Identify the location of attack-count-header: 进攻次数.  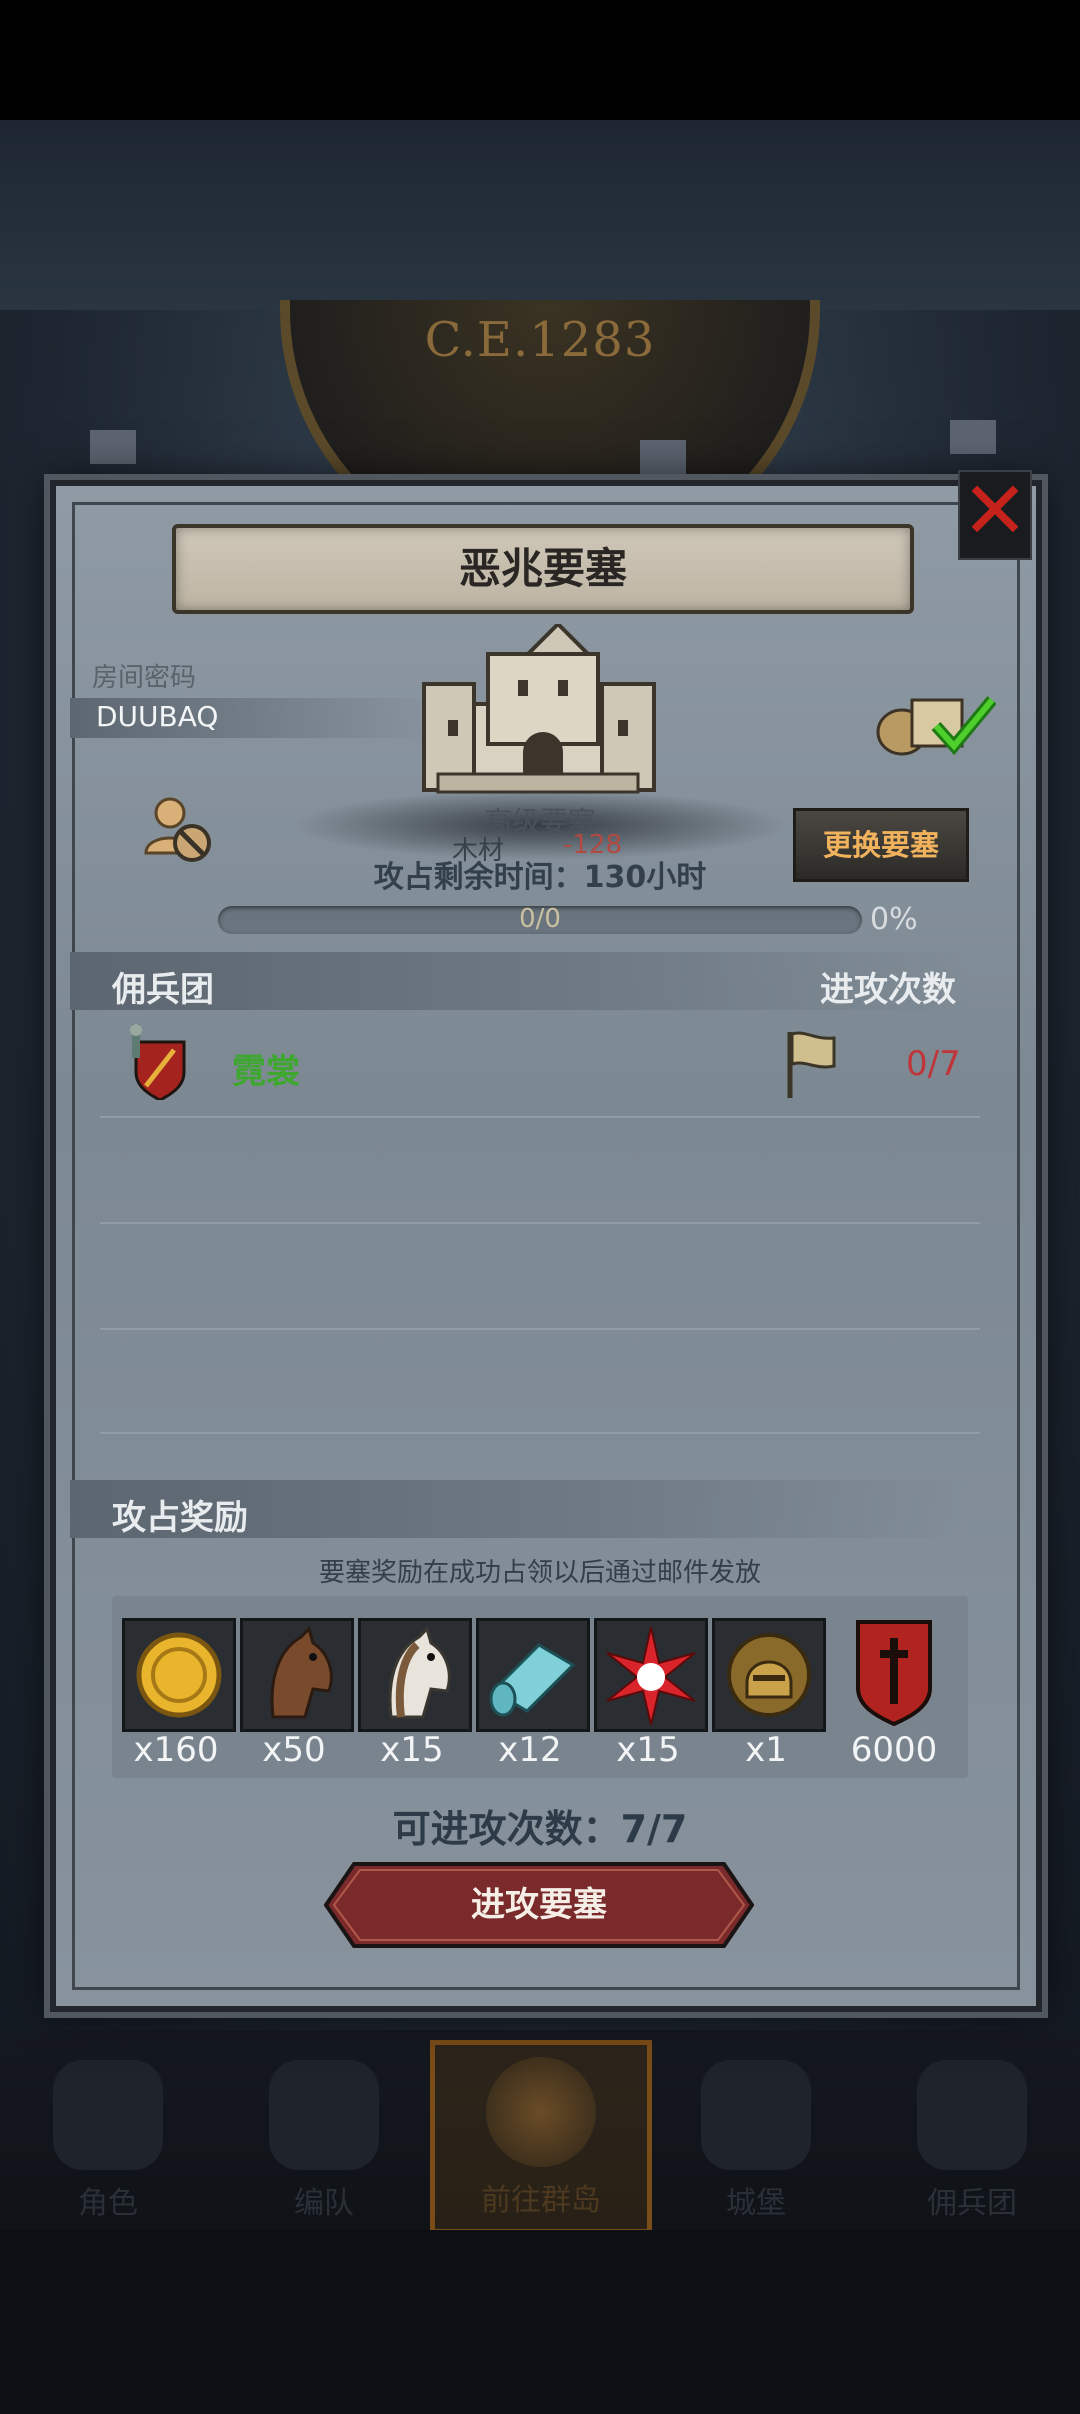
(888, 990).